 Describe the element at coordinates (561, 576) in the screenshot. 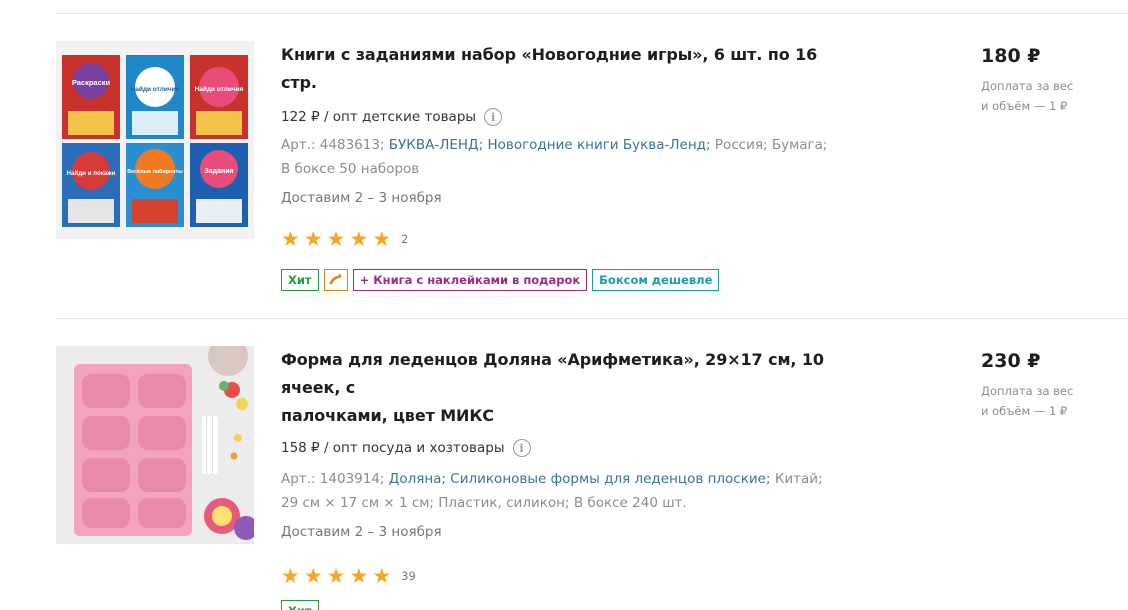

I see `rating: ★ ★ ★ ★ ★ 39` at that location.